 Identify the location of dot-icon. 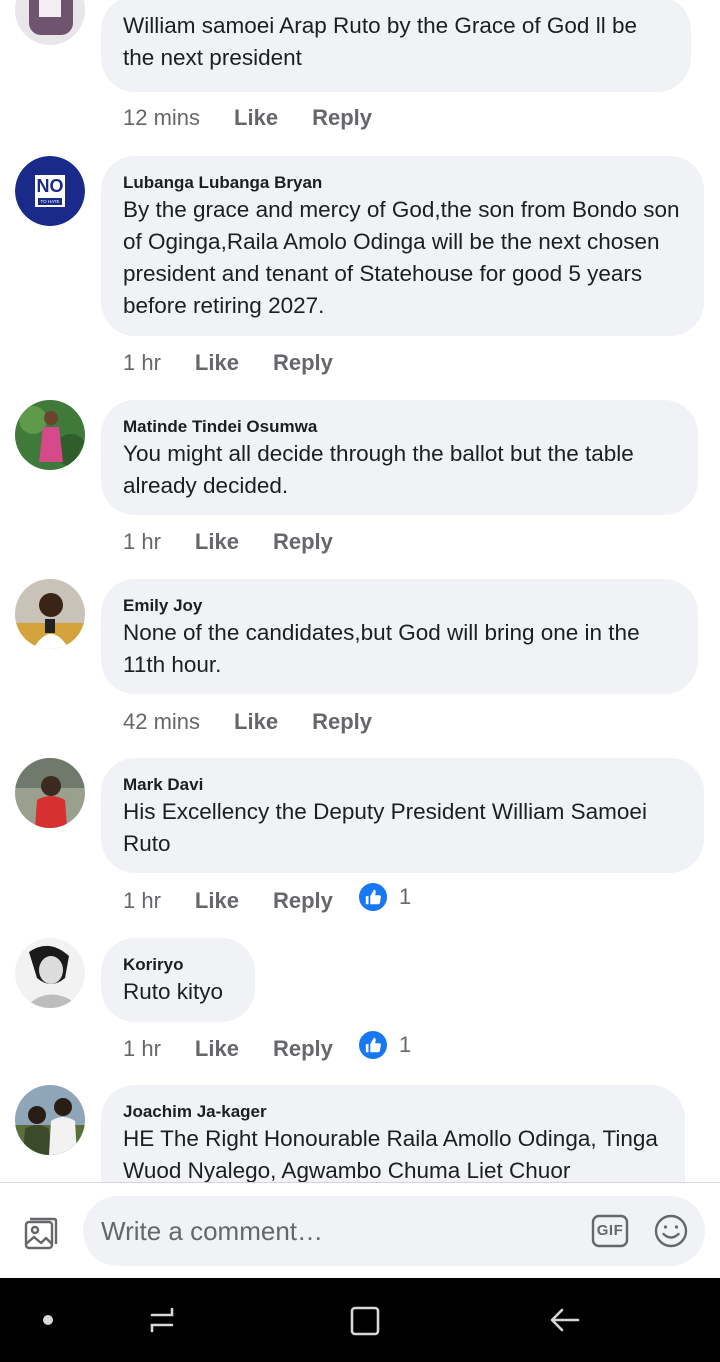
(48, 1320).